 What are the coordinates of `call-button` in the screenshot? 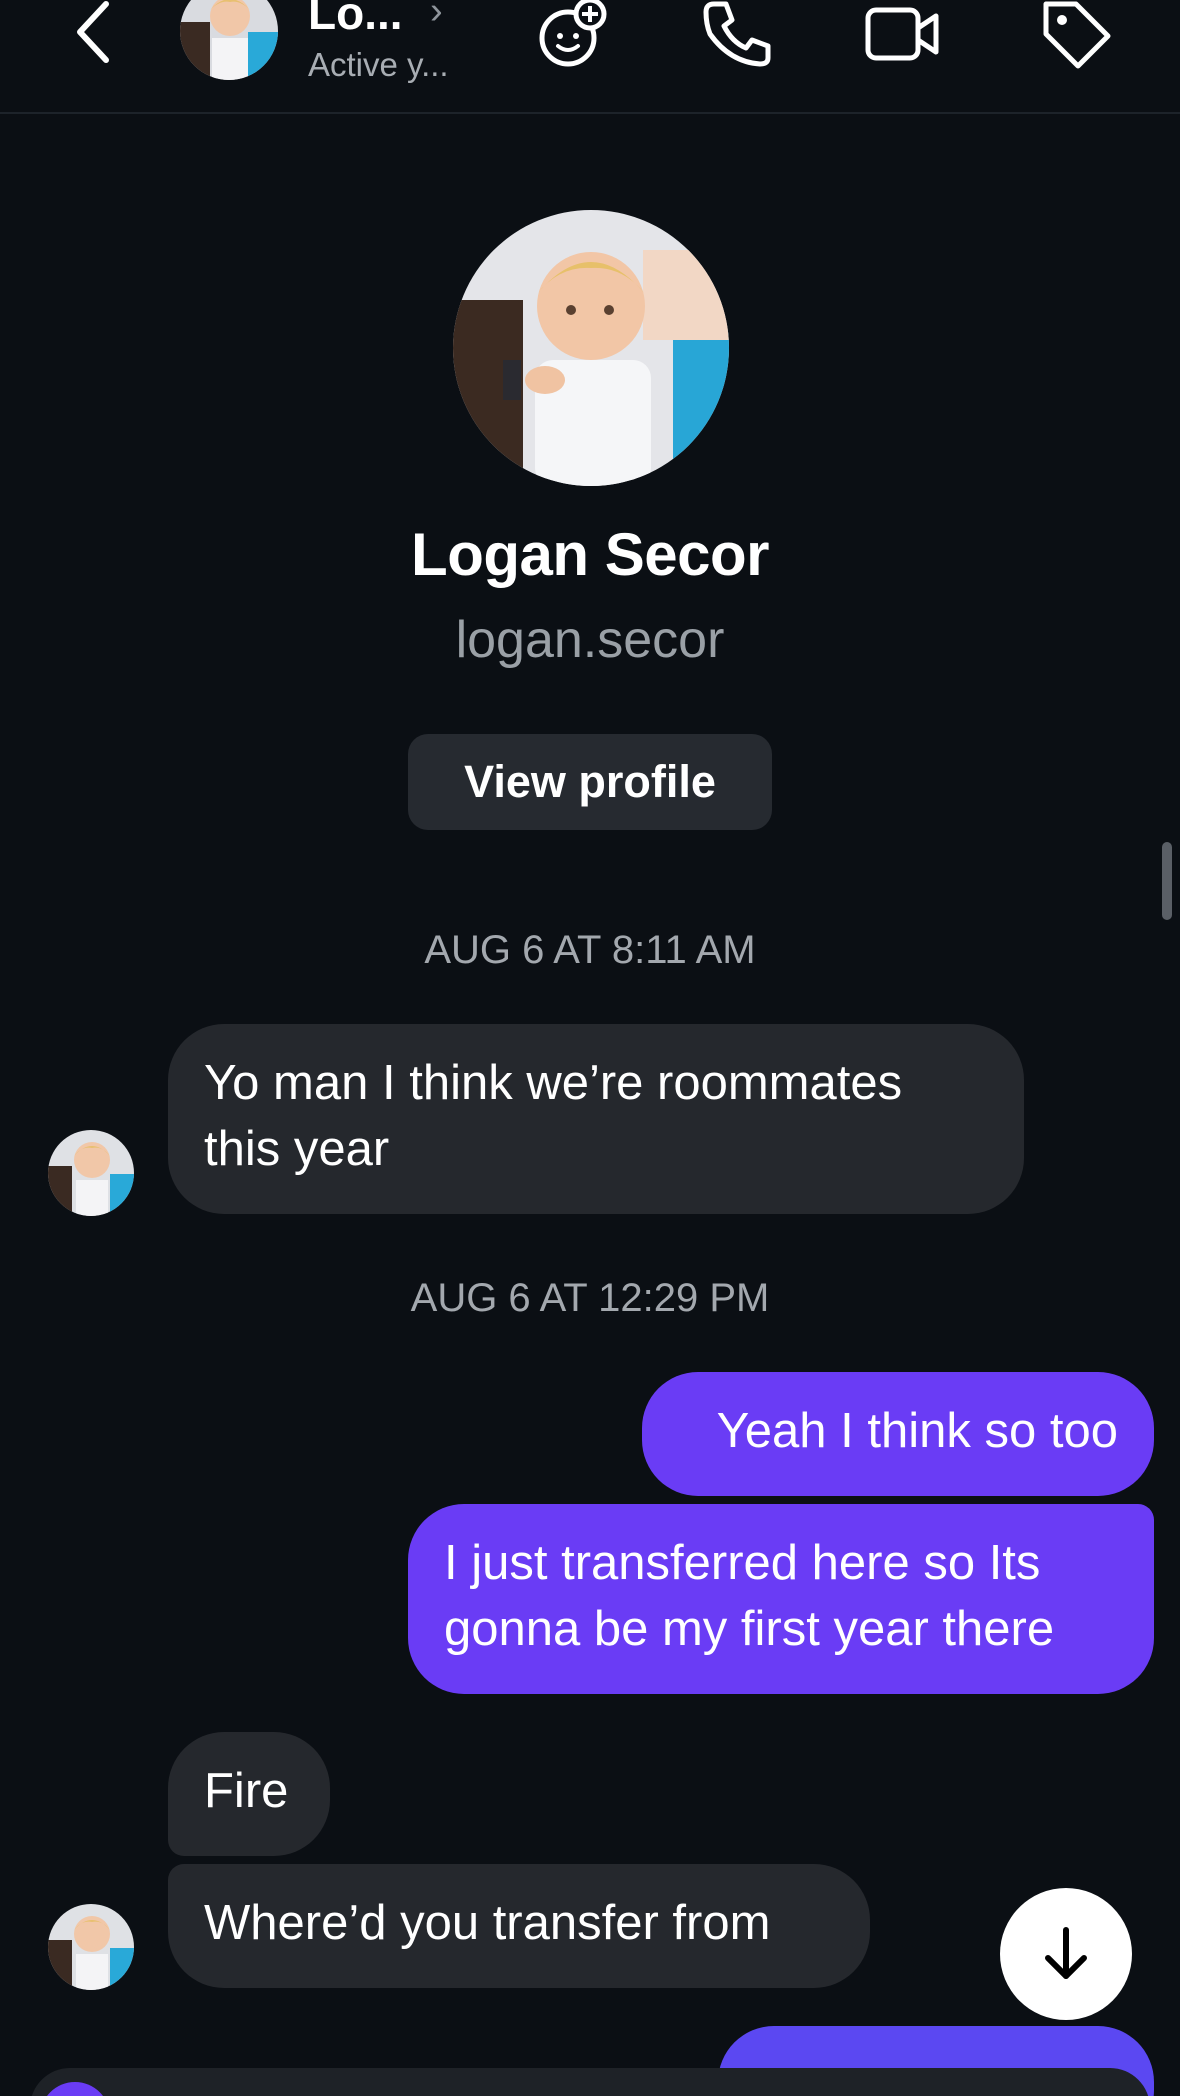 It's located at (736, 37).